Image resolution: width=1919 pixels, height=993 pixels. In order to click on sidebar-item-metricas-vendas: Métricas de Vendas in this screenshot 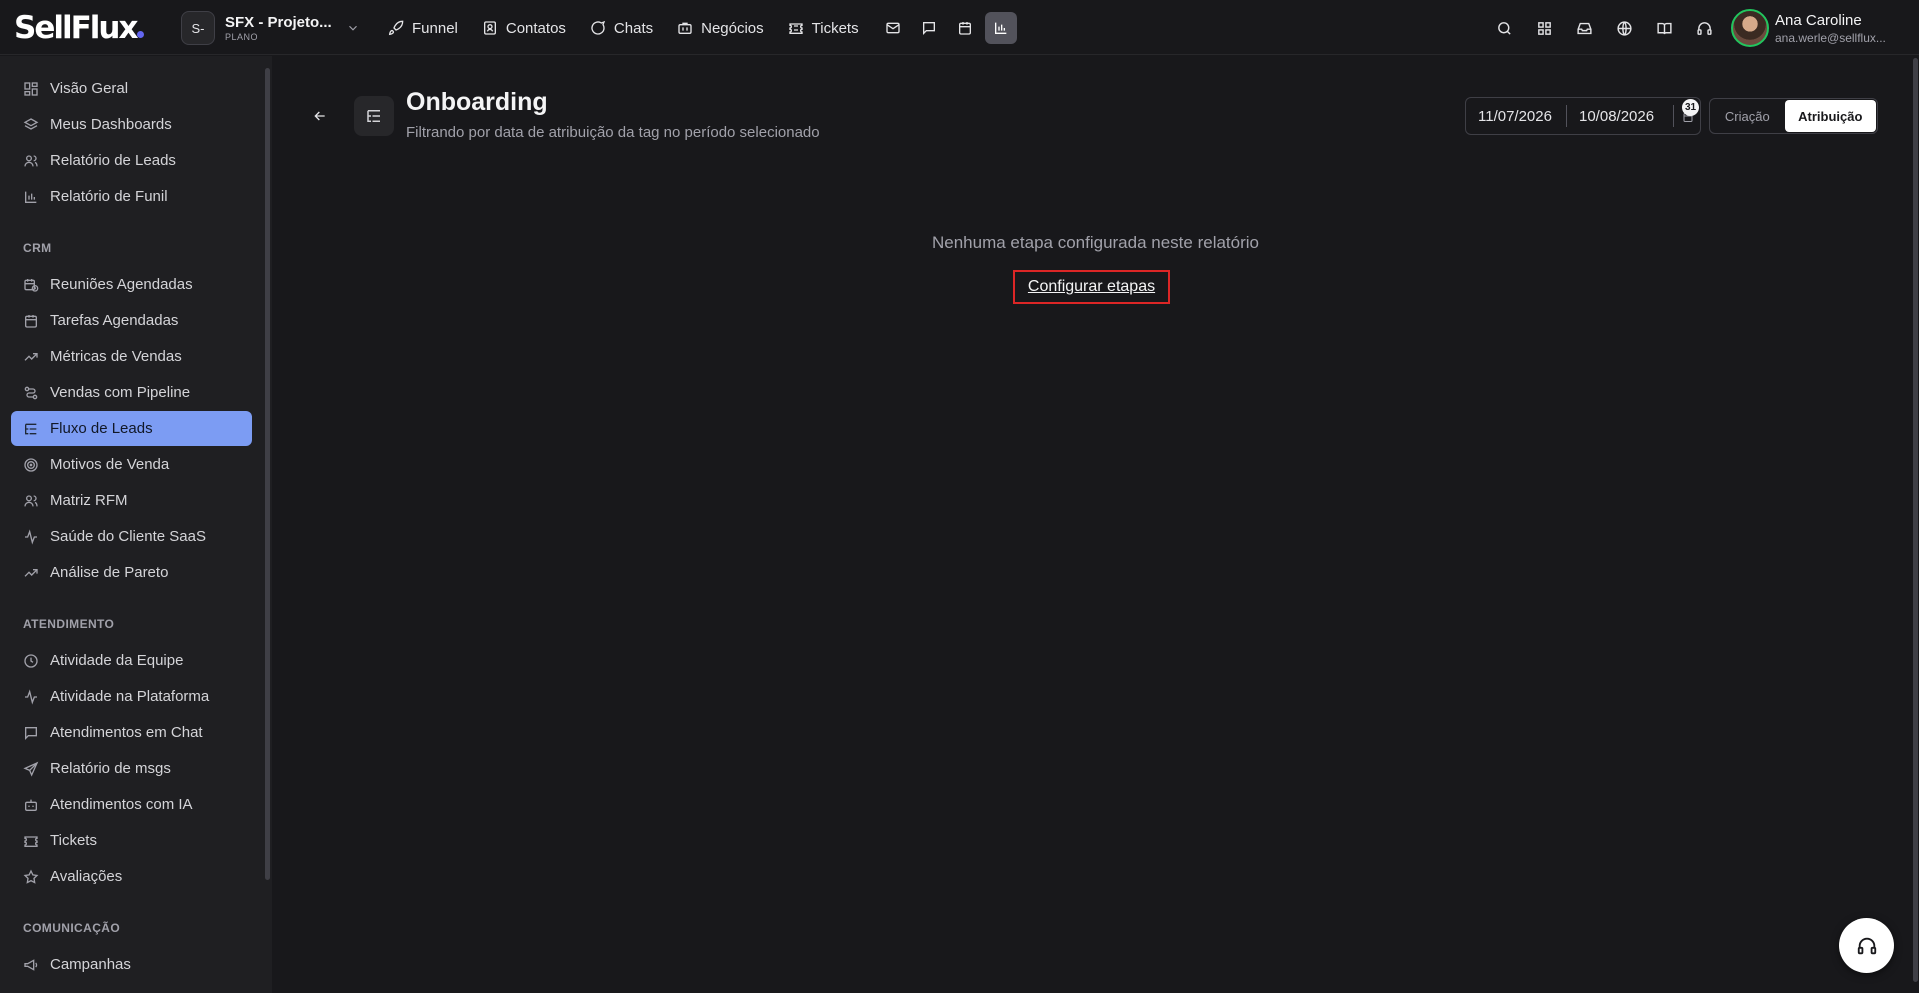, I will do `click(131, 356)`.